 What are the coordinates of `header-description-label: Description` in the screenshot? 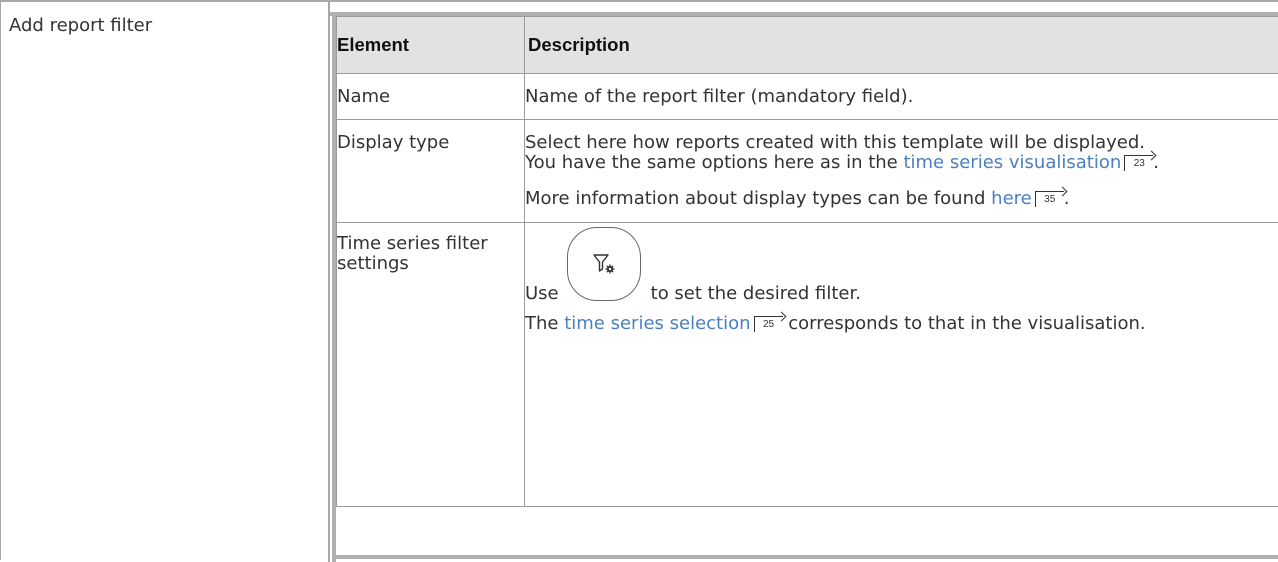 It's located at (577, 44).